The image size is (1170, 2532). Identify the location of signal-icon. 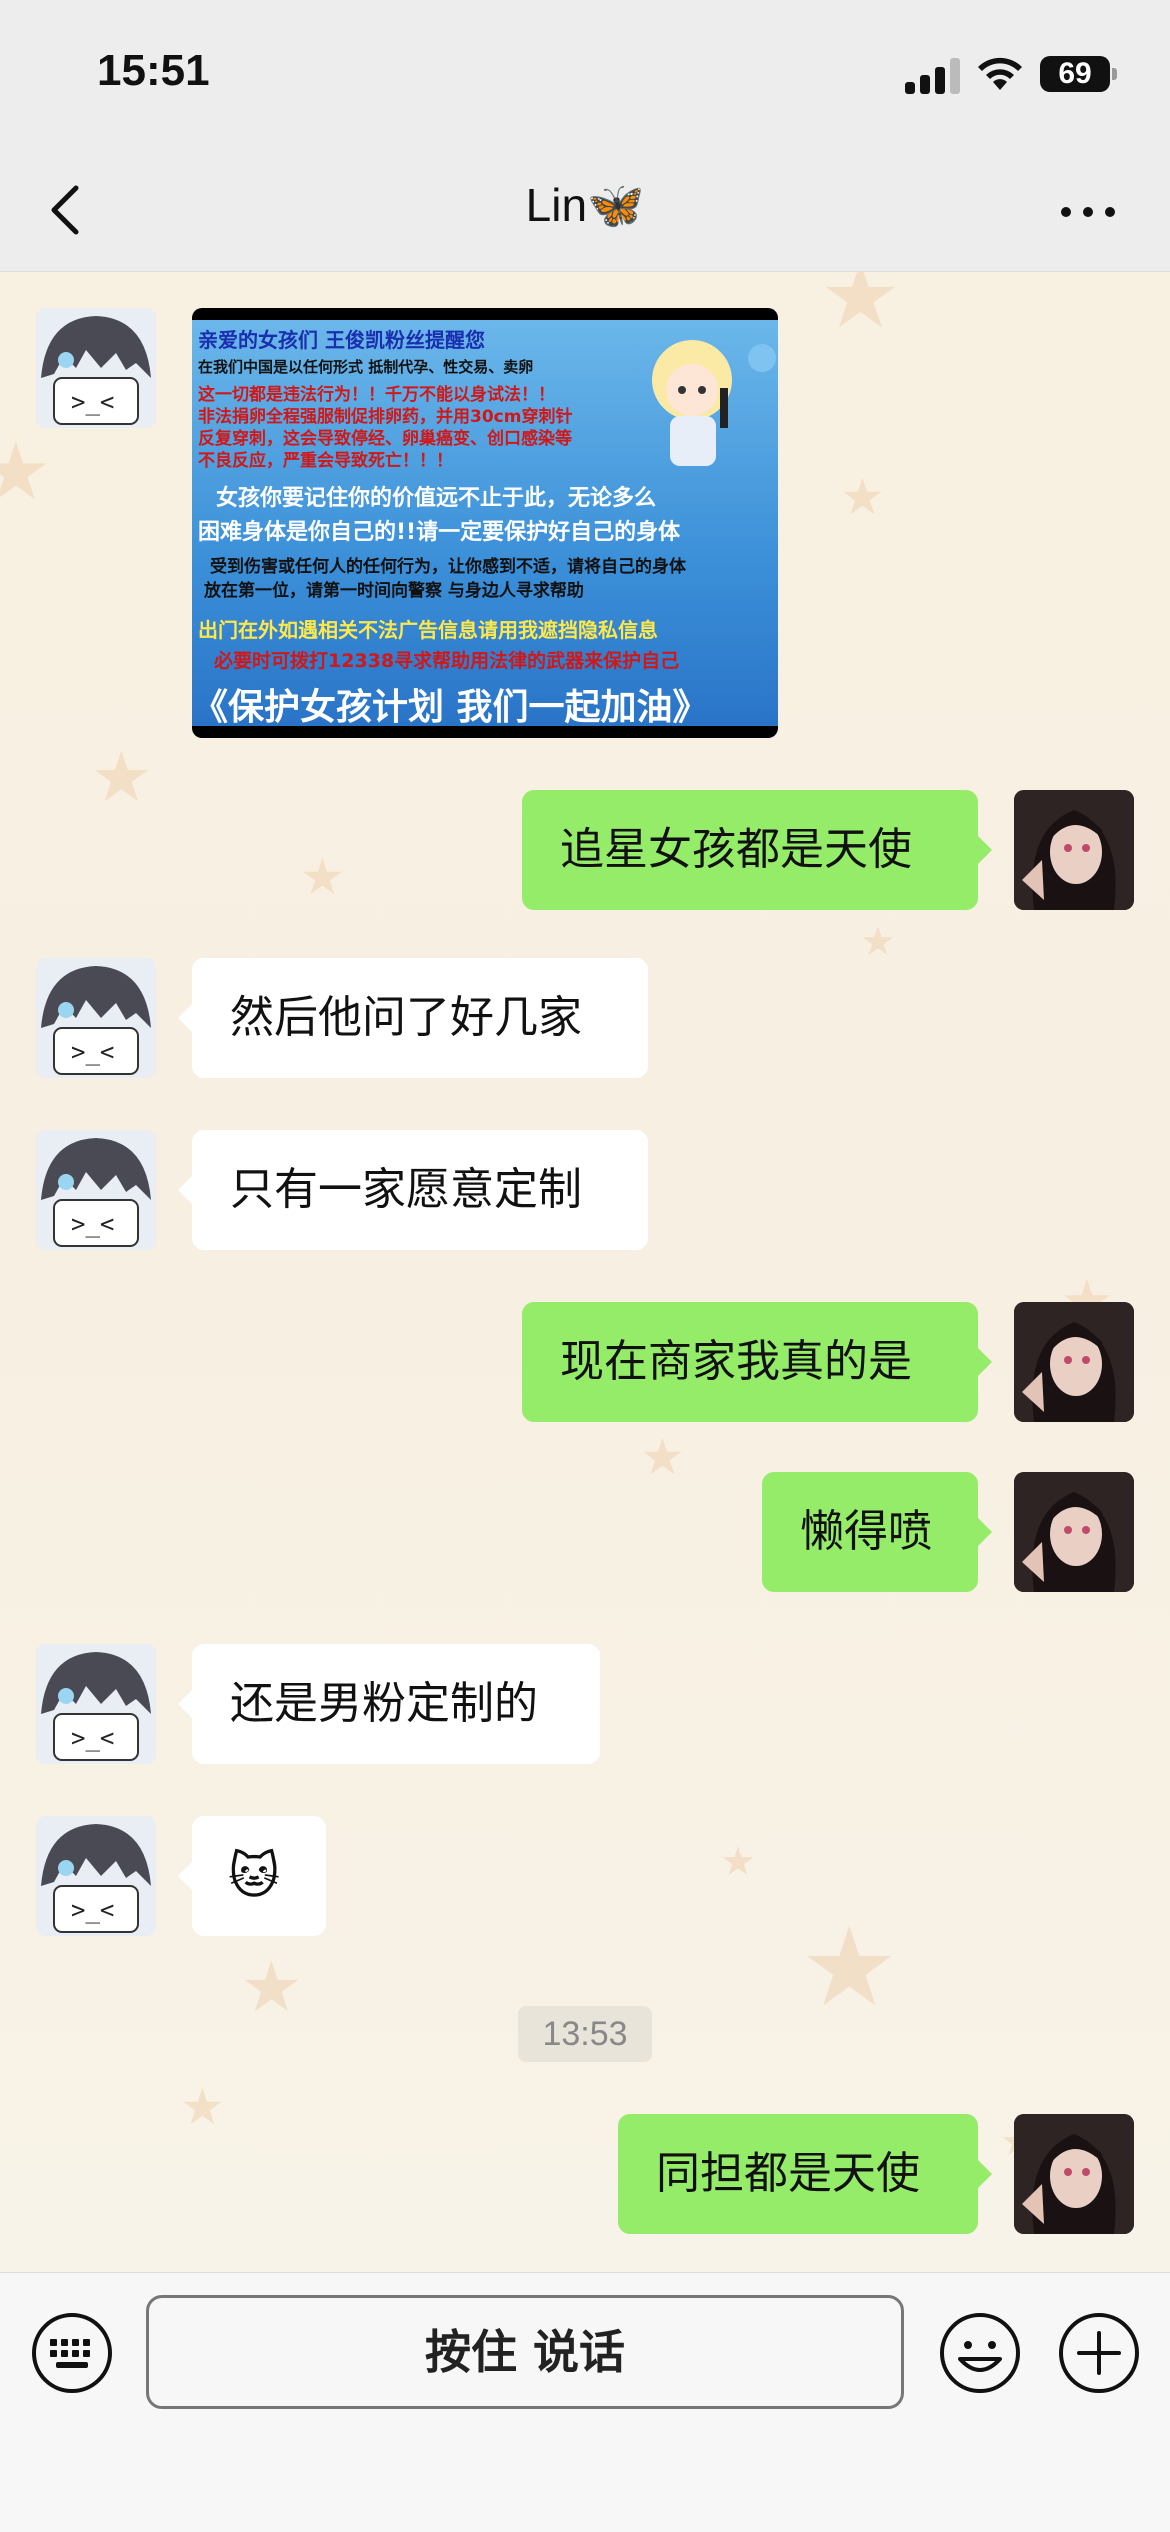
(933, 76).